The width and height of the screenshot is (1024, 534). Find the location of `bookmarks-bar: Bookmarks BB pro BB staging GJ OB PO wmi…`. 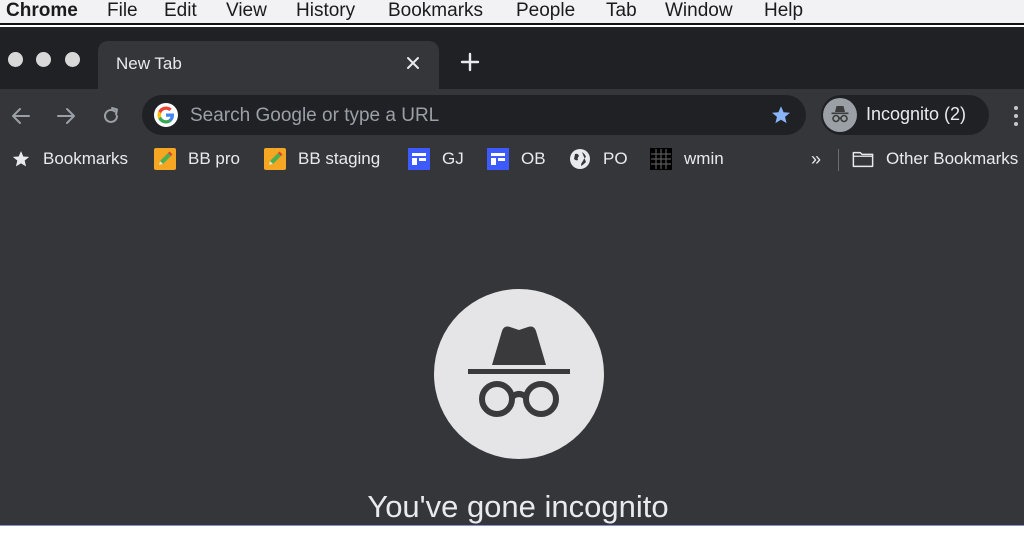

bookmarks-bar: Bookmarks BB pro BB staging GJ OB PO wmi… is located at coordinates (512, 160).